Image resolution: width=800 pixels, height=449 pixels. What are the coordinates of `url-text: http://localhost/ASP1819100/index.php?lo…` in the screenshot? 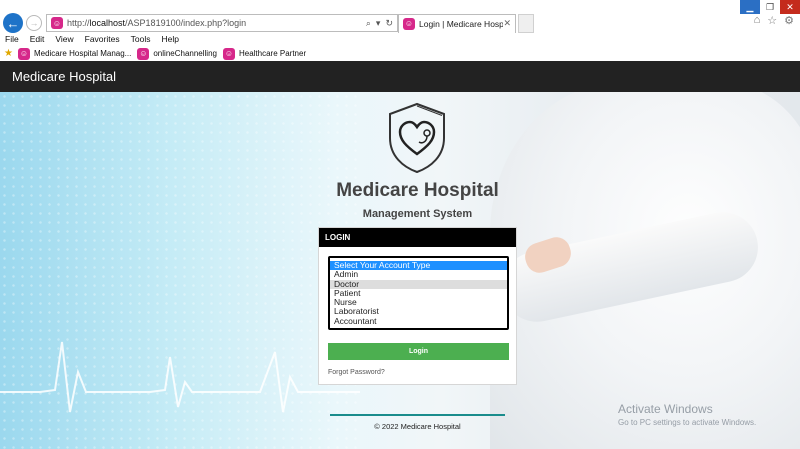 It's located at (216, 23).